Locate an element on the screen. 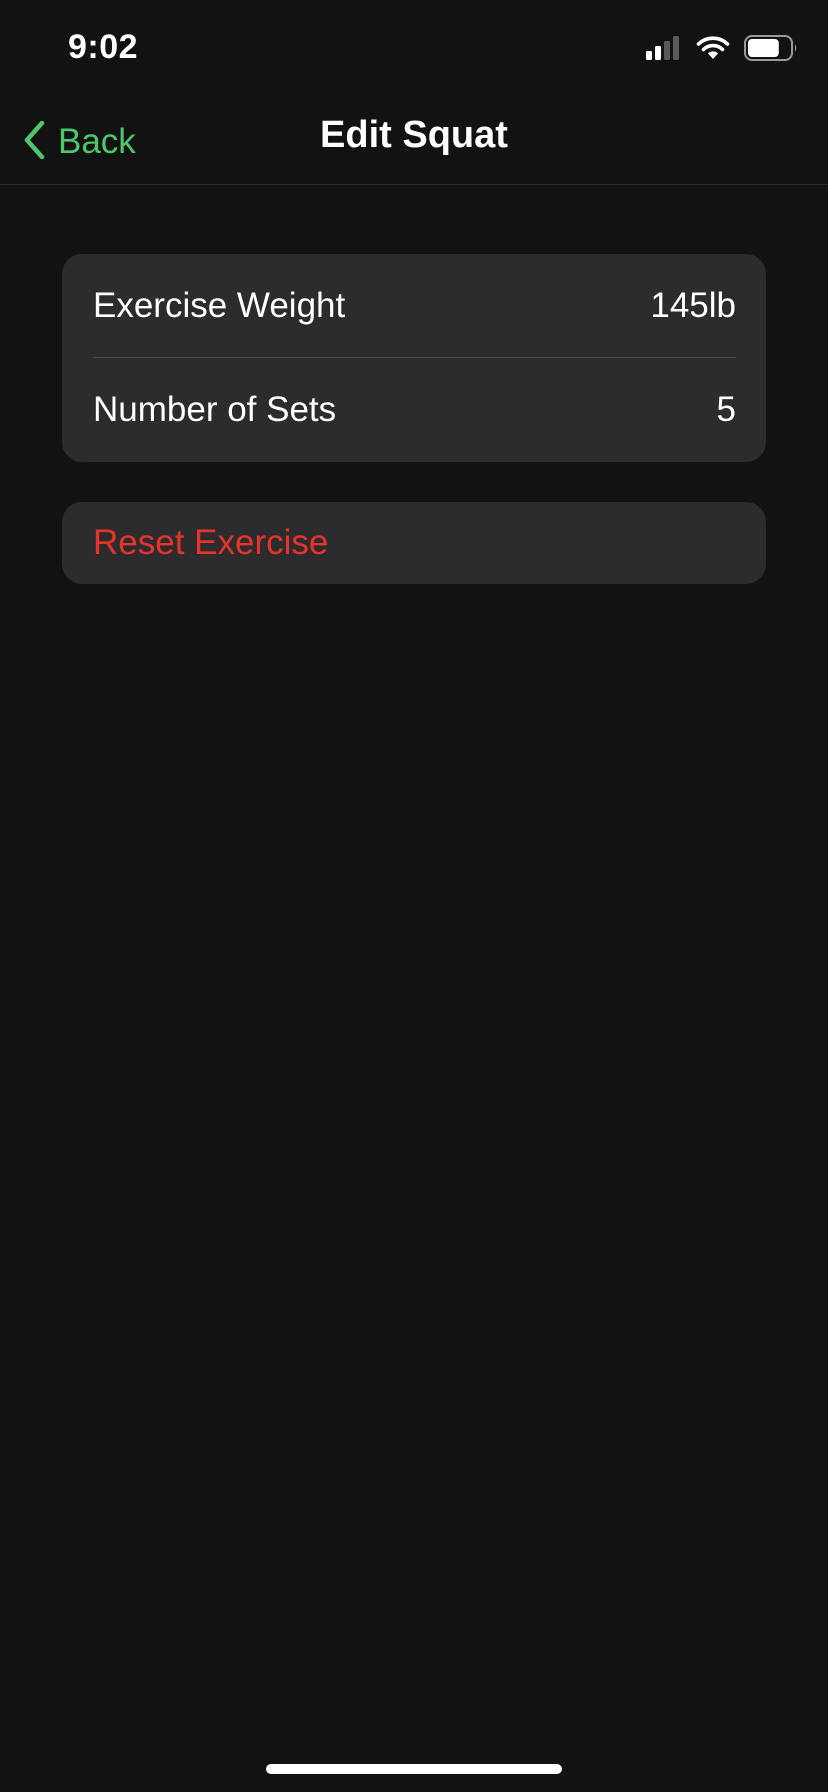 The width and height of the screenshot is (828, 1792). signal-icon is located at coordinates (664, 50).